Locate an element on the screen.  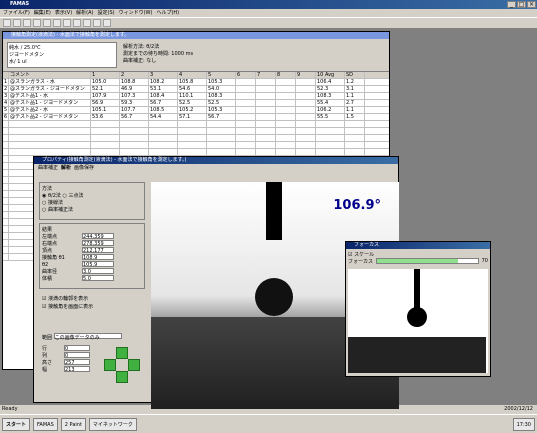
liquid-list: 純水 / 25.0℃ ジヨードメタン 水/ 1 ul is located at coordinates (62, 55).